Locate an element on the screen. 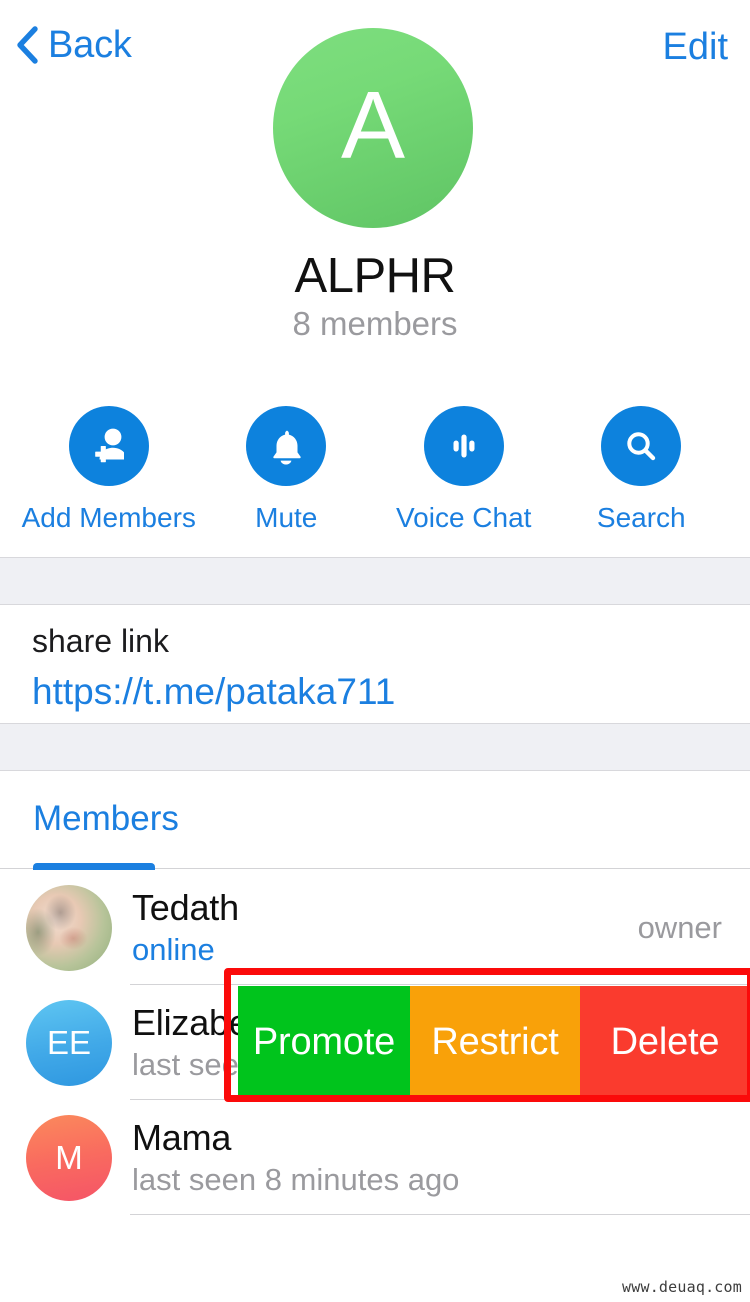  member-info: Mama last seen 8 minutes ago is located at coordinates (427, 1158).